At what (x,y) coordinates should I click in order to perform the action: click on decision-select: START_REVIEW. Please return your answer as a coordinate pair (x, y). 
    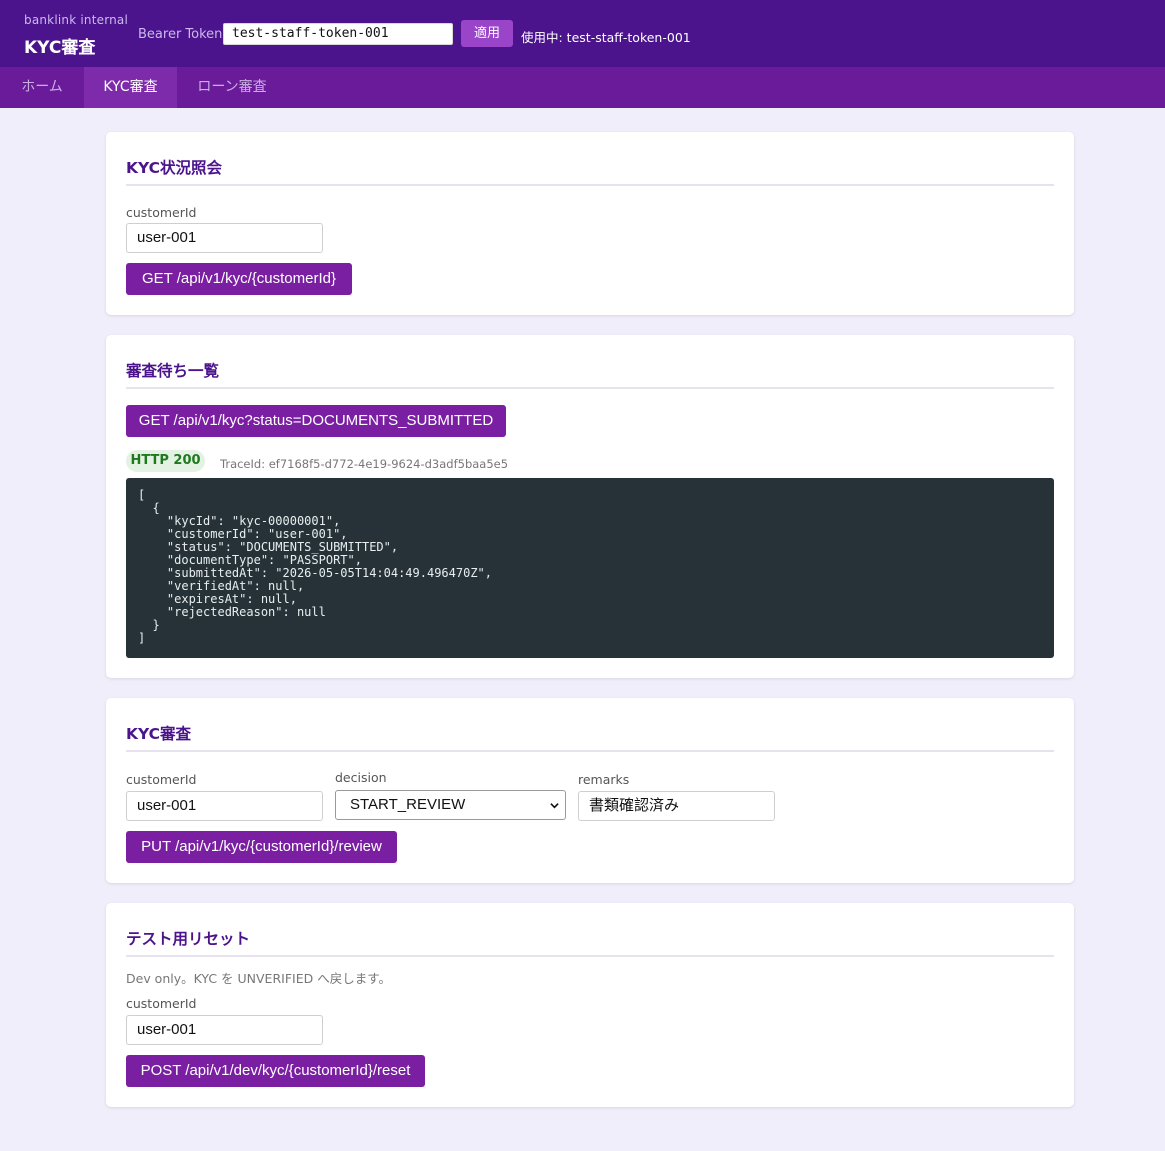
    Looking at the image, I should click on (450, 805).